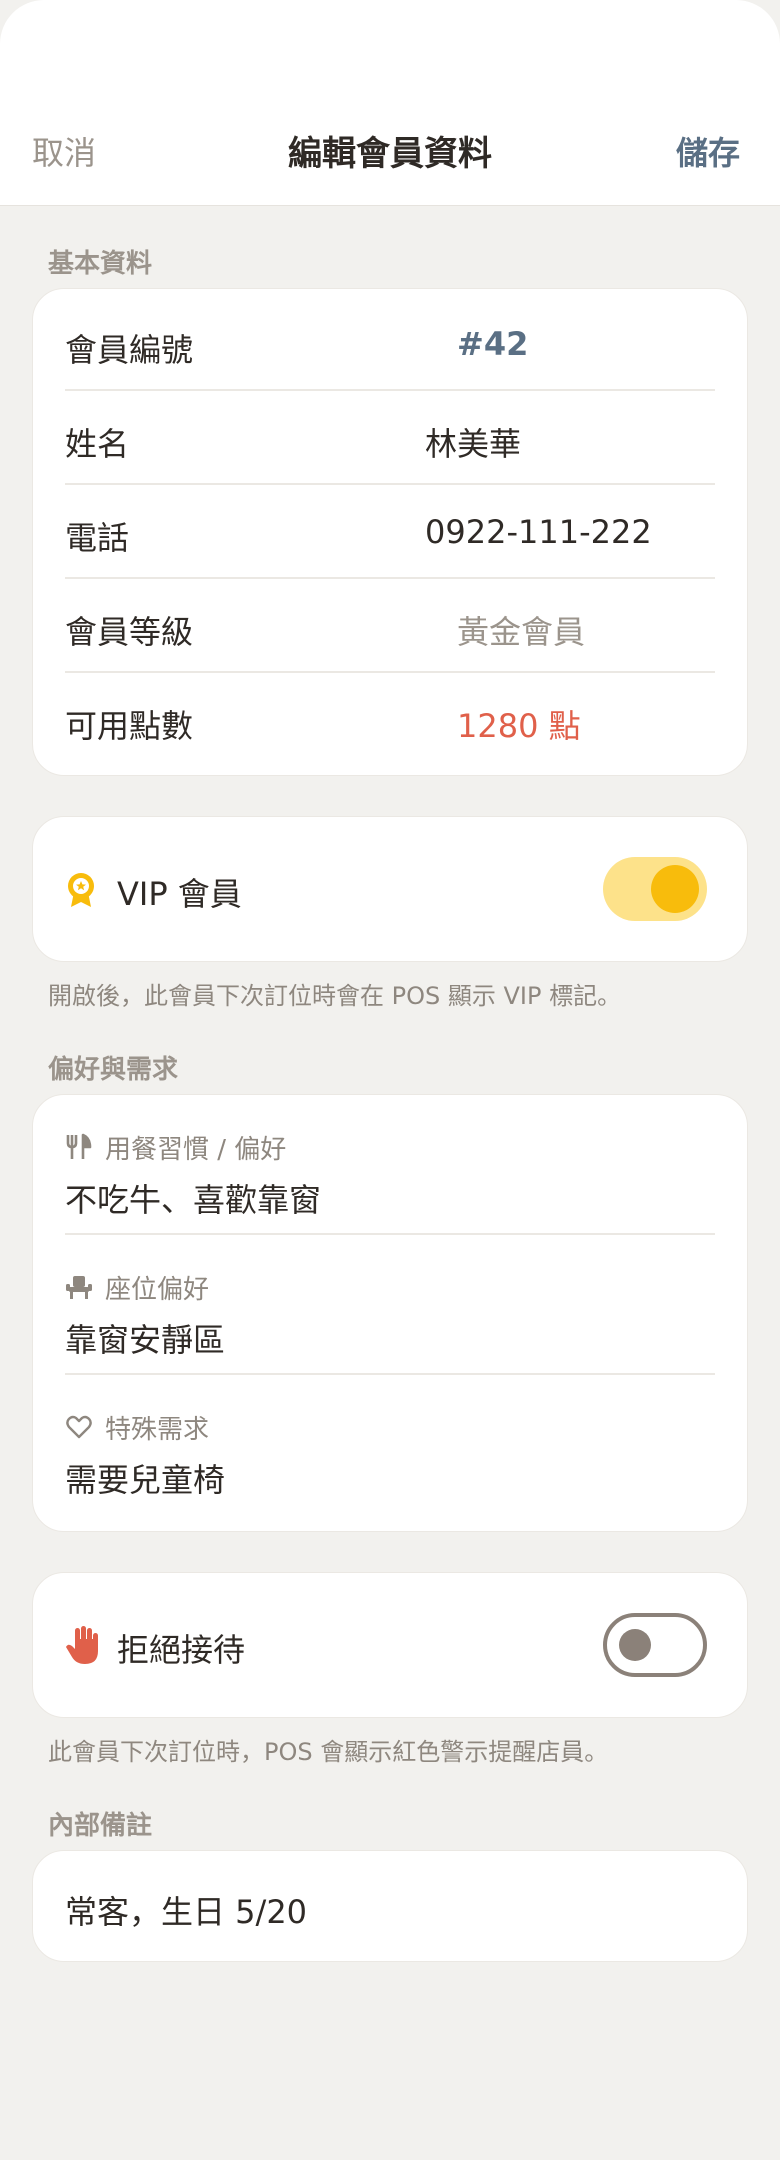  Describe the element at coordinates (97, 444) in the screenshot. I see `row-label: 姓名` at that location.